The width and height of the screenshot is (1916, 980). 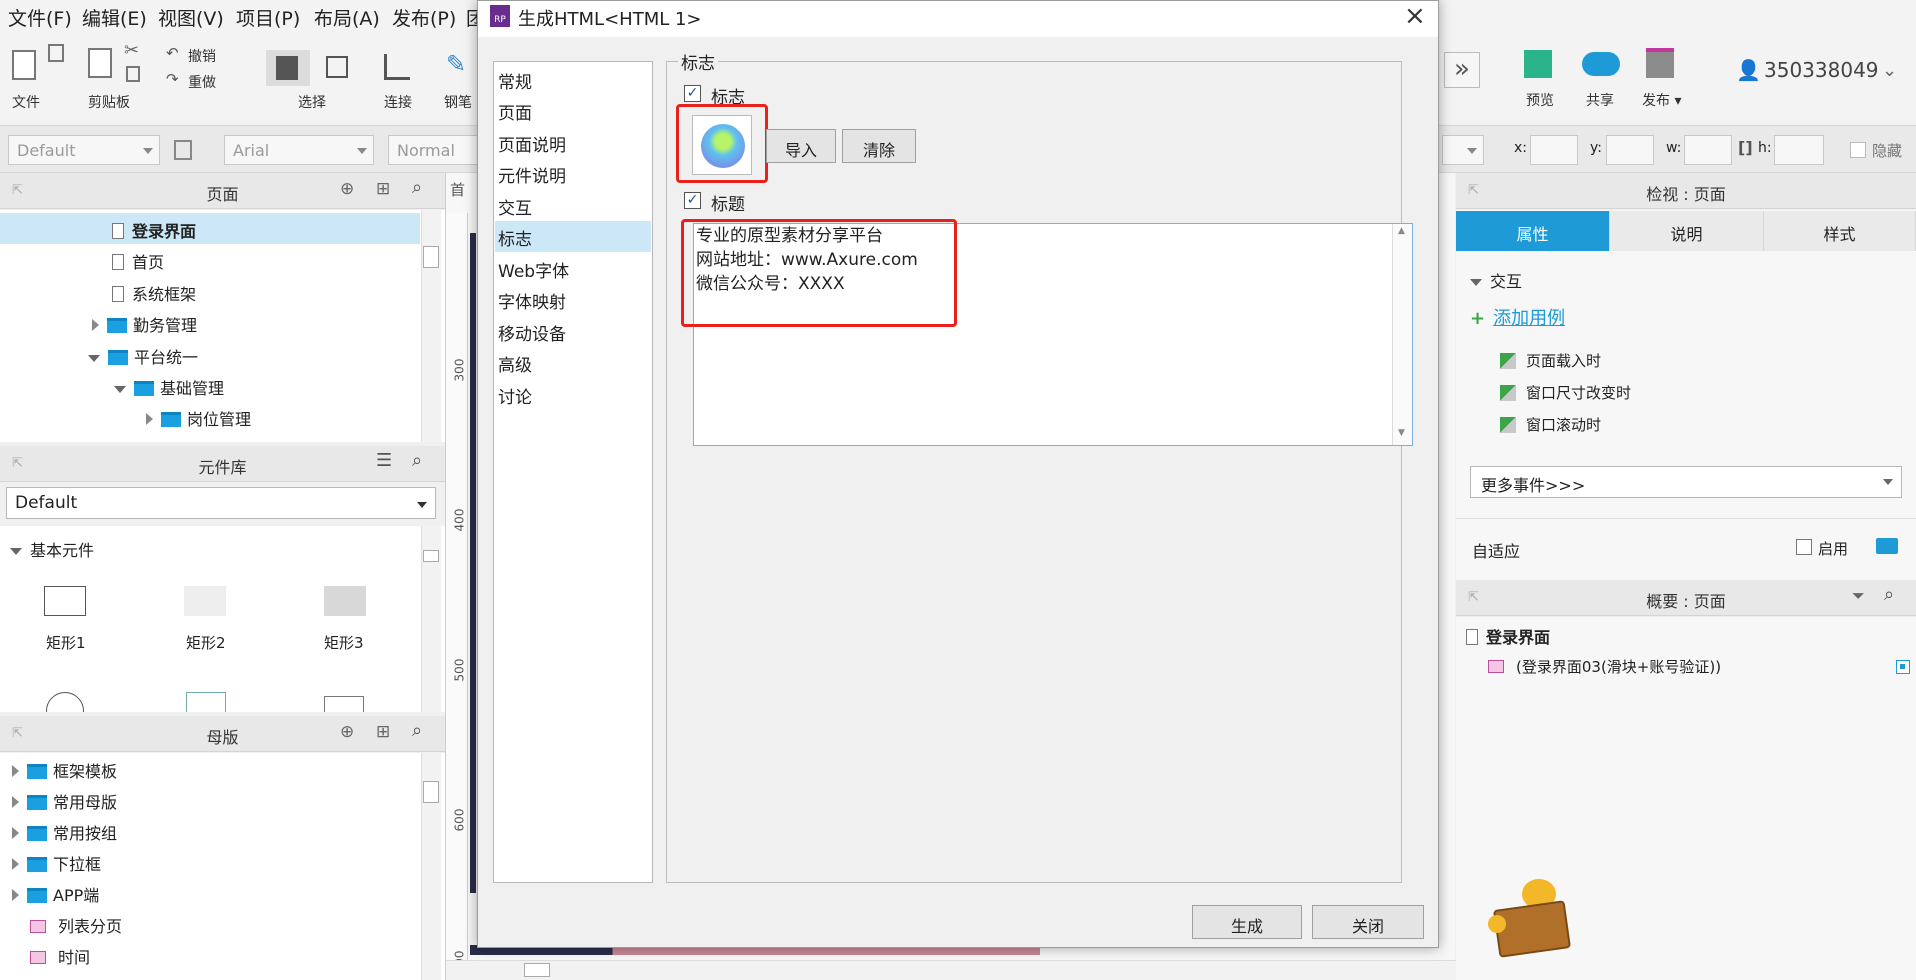 What do you see at coordinates (344, 704) in the screenshot?
I see `placeholder-widget` at bounding box center [344, 704].